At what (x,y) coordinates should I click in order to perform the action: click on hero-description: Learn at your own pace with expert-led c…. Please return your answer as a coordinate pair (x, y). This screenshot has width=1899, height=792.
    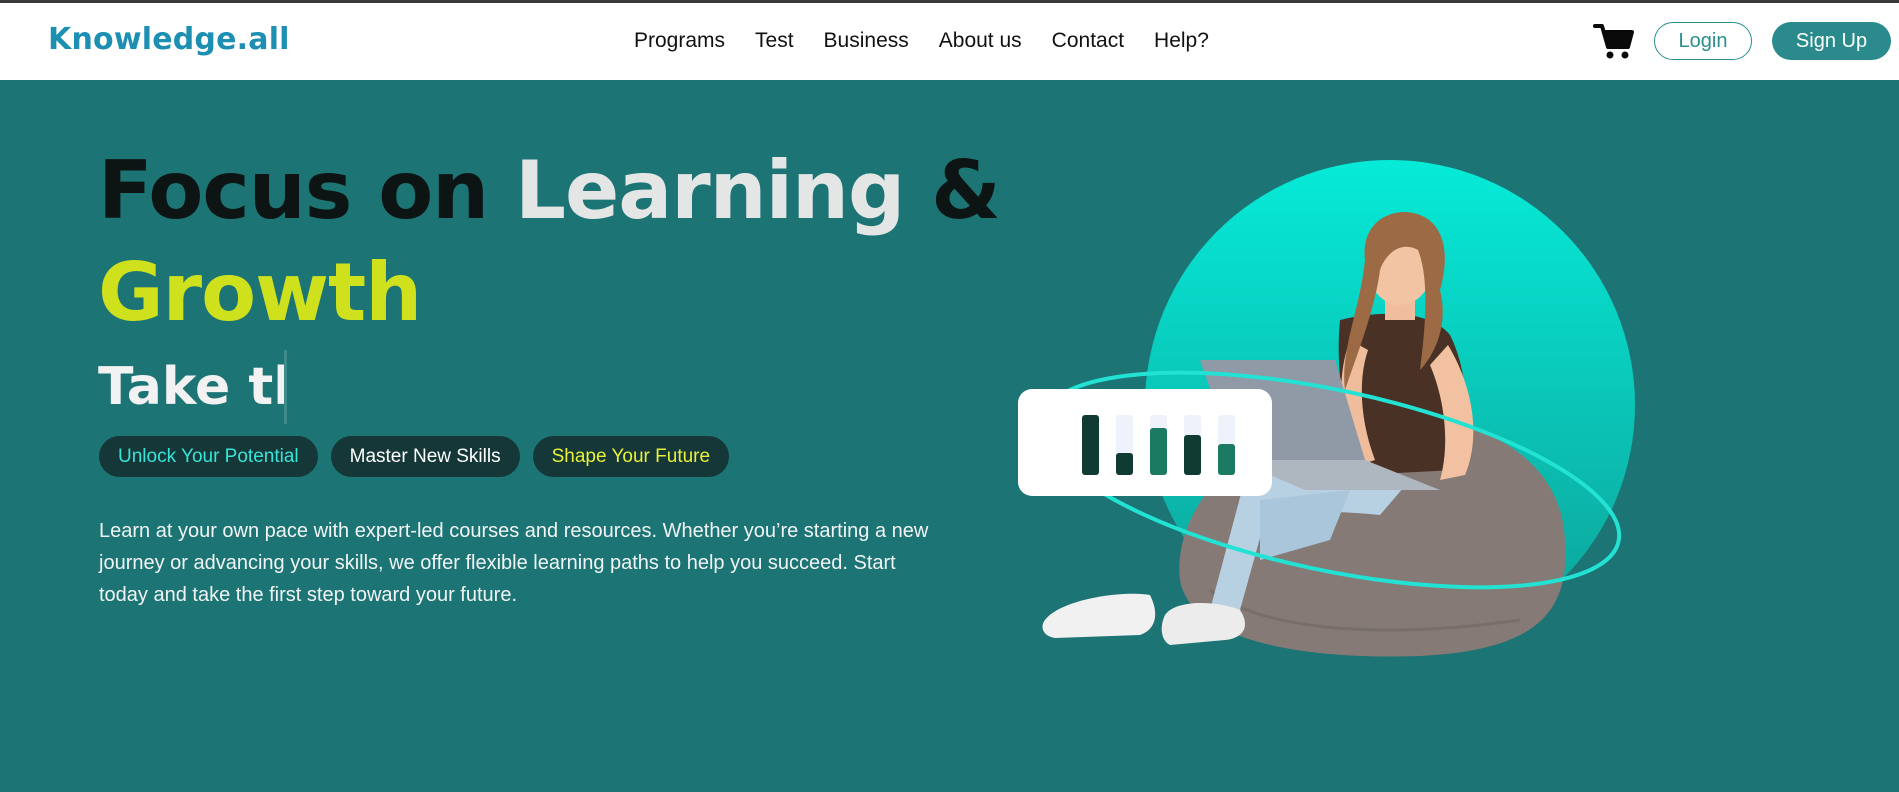
    Looking at the image, I should click on (514, 563).